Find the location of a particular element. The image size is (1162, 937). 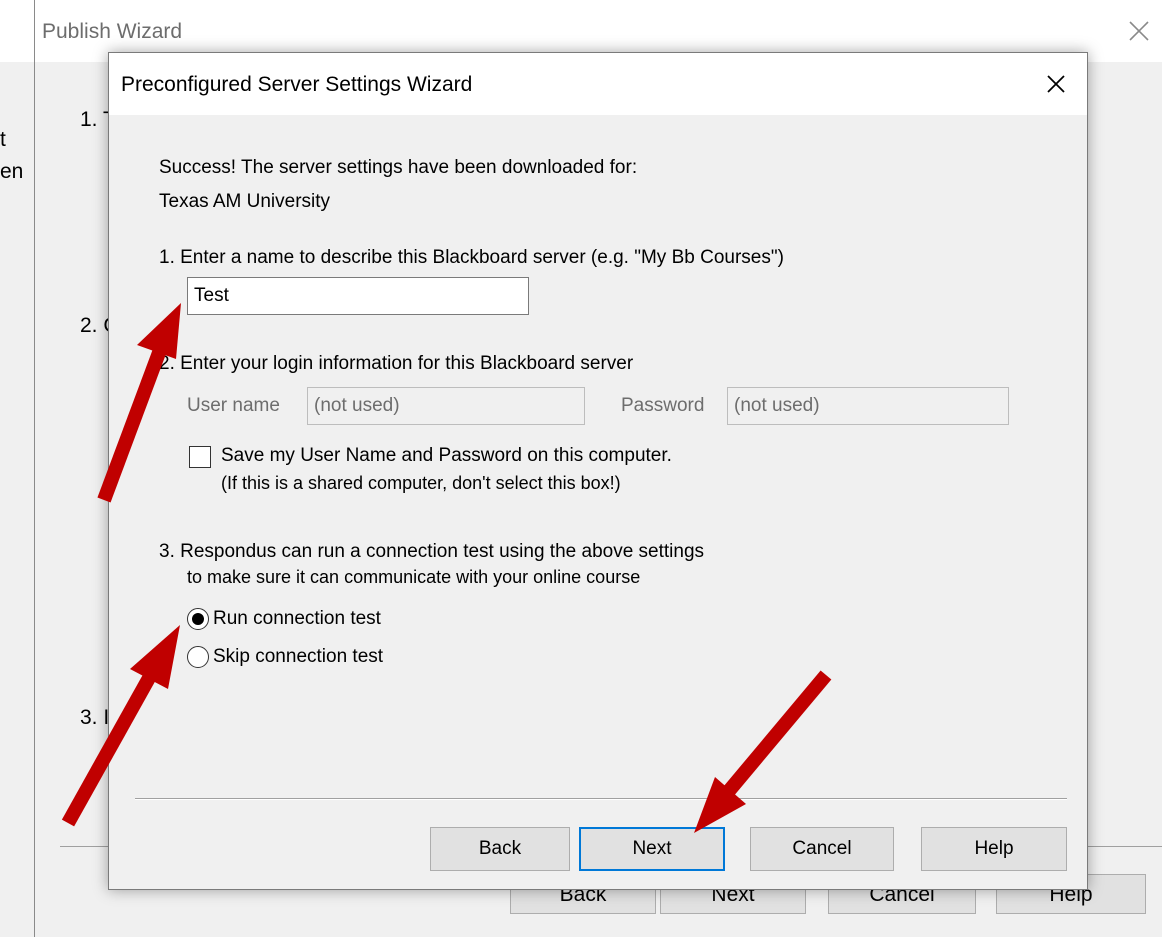

run-connection-test-label: Run connection test is located at coordinates (297, 619).